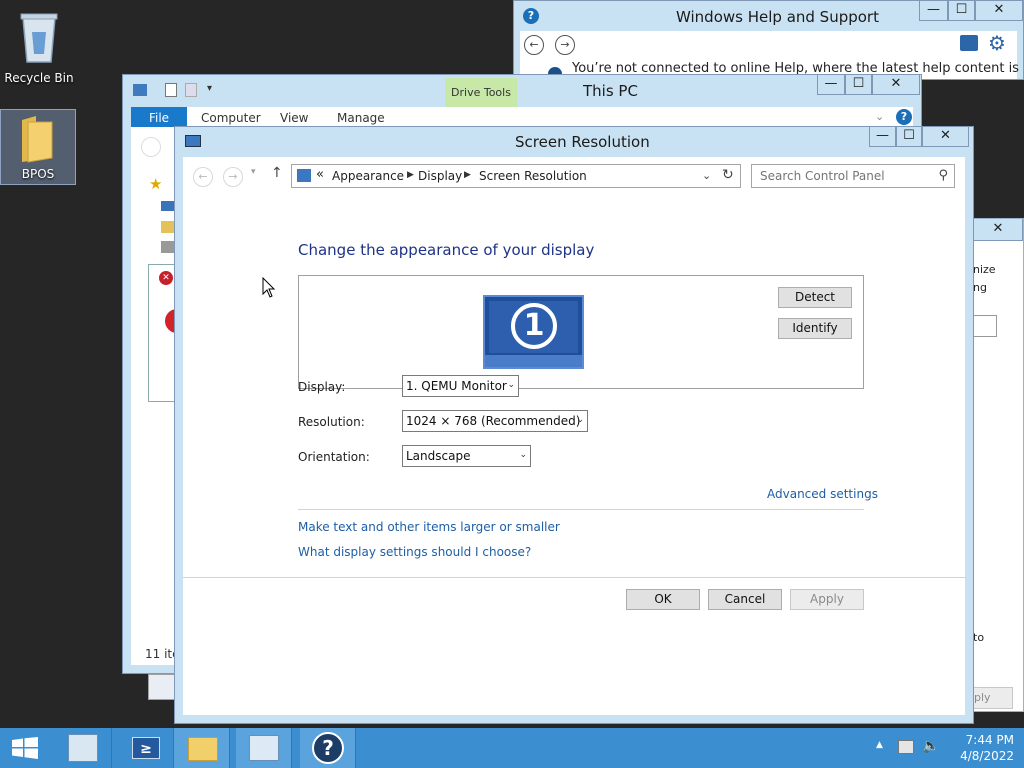 The width and height of the screenshot is (1024, 768). What do you see at coordinates (979, 637) in the screenshot?
I see `background-text: to` at bounding box center [979, 637].